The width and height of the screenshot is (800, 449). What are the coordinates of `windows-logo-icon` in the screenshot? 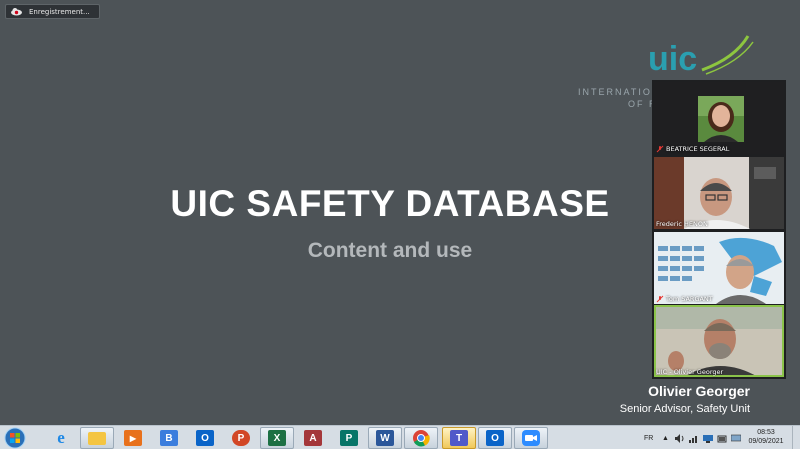 It's located at (15, 438).